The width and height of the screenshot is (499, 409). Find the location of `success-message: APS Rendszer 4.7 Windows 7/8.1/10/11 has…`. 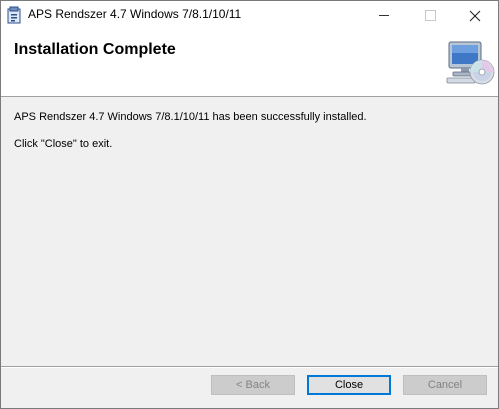

success-message: APS Rendszer 4.7 Windows 7/8.1/10/11 has… is located at coordinates (190, 117).